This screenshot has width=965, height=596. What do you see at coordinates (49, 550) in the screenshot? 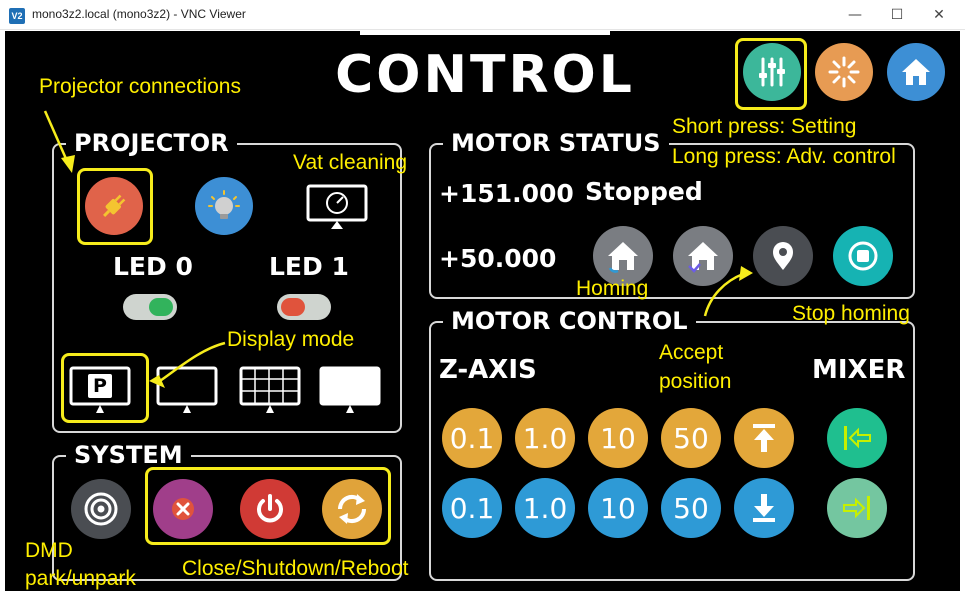
I see `note-dmd: DMD` at bounding box center [49, 550].